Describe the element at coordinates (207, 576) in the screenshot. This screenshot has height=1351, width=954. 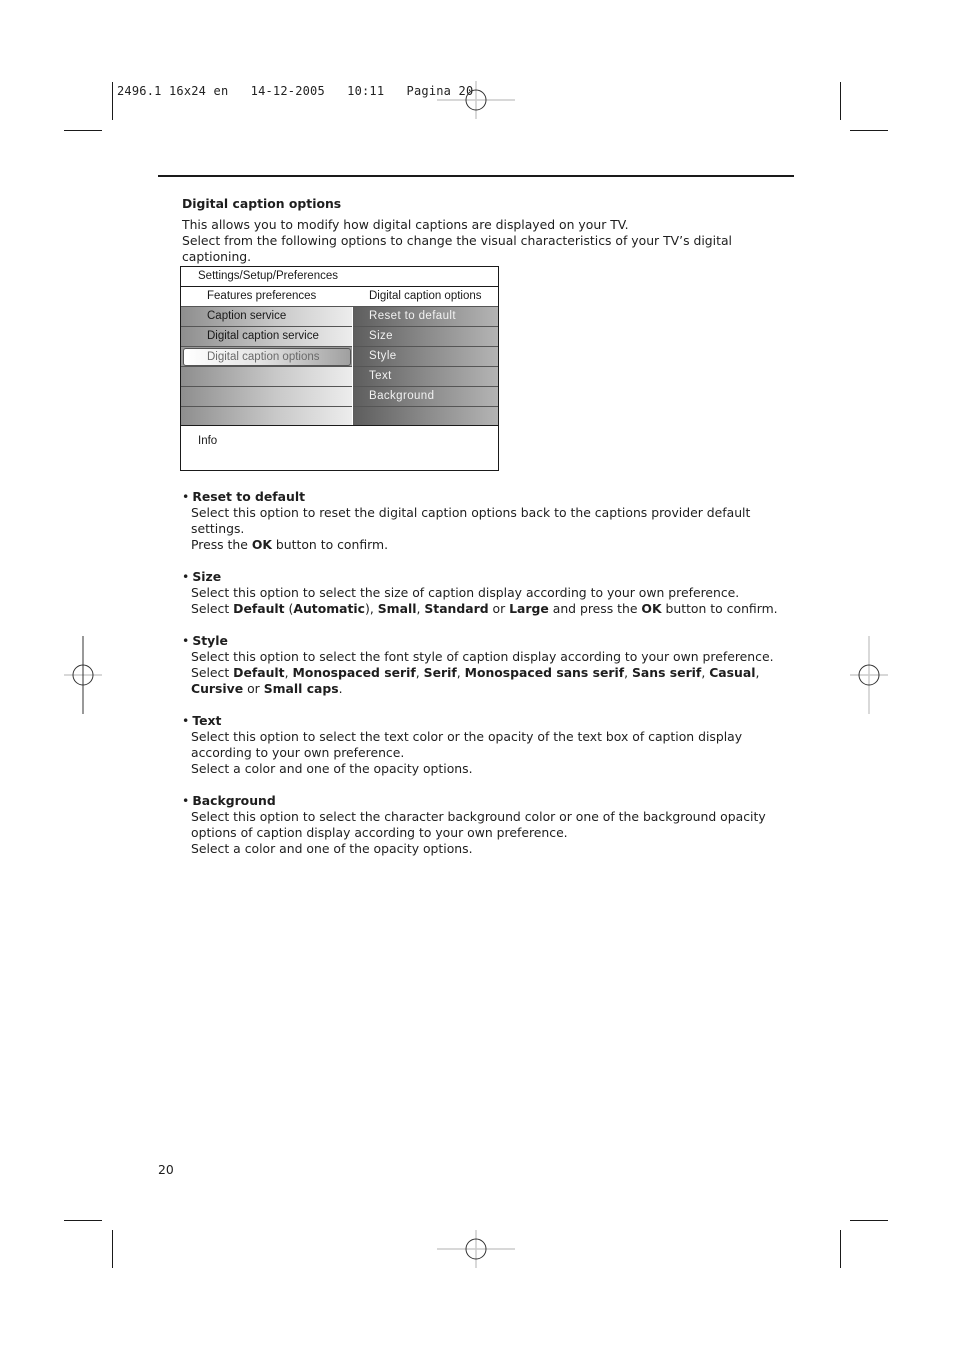
I see `bullet-title: Size` at that location.